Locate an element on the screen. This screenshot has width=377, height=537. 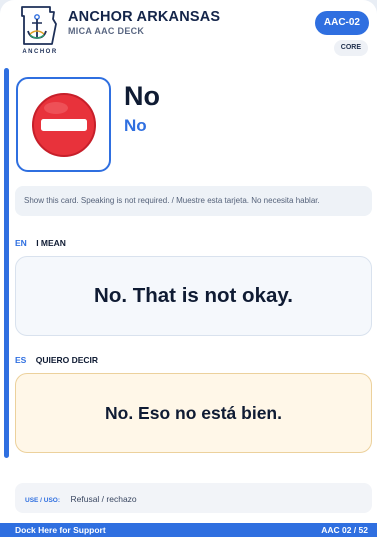
usage-label: USE / USO: is located at coordinates (43, 500).